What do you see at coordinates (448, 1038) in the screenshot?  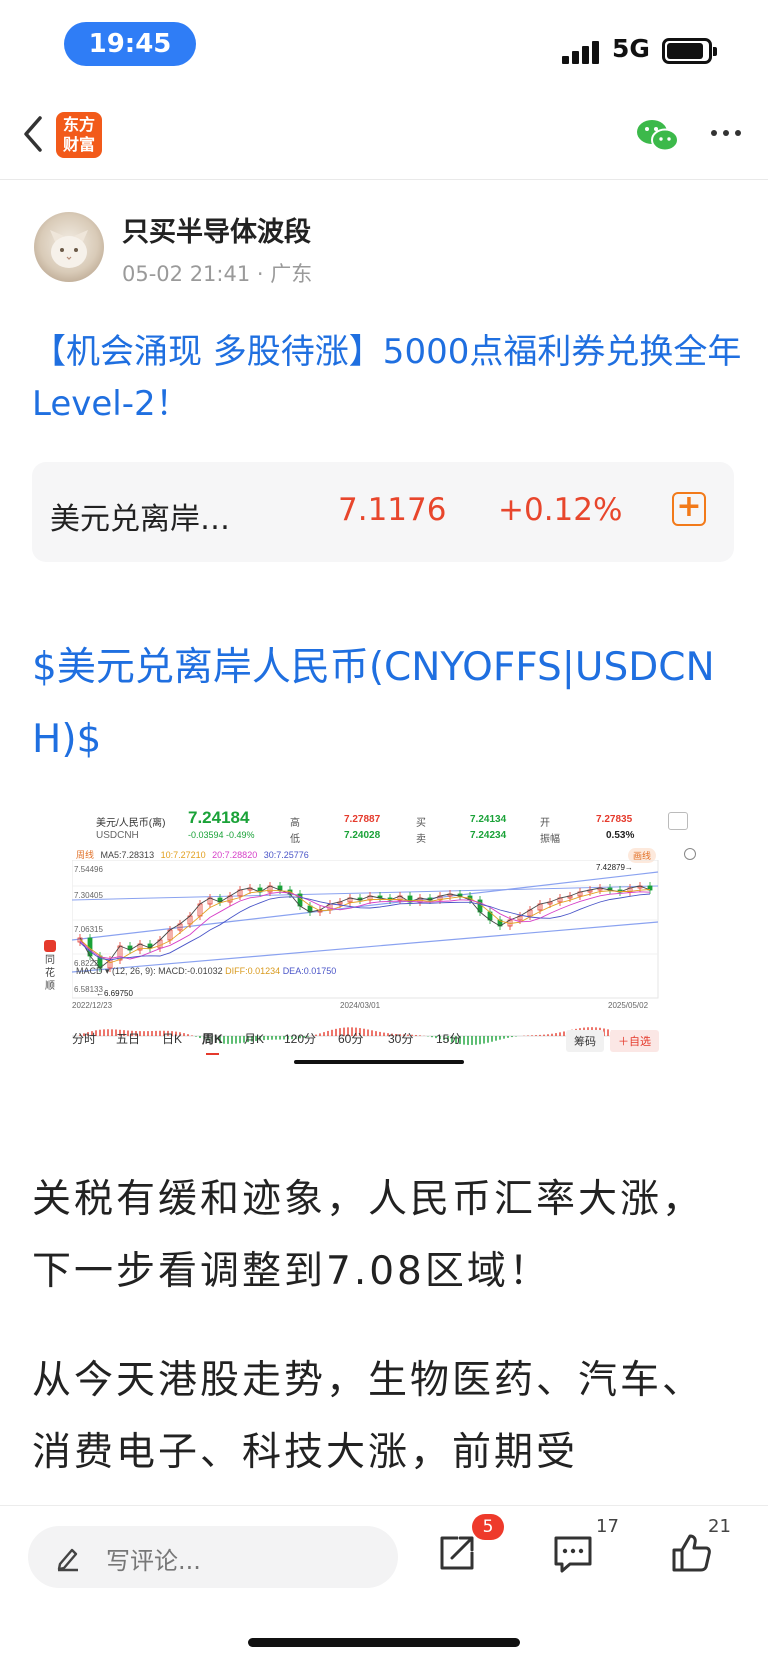 I see `tab-15min: 15分` at bounding box center [448, 1038].